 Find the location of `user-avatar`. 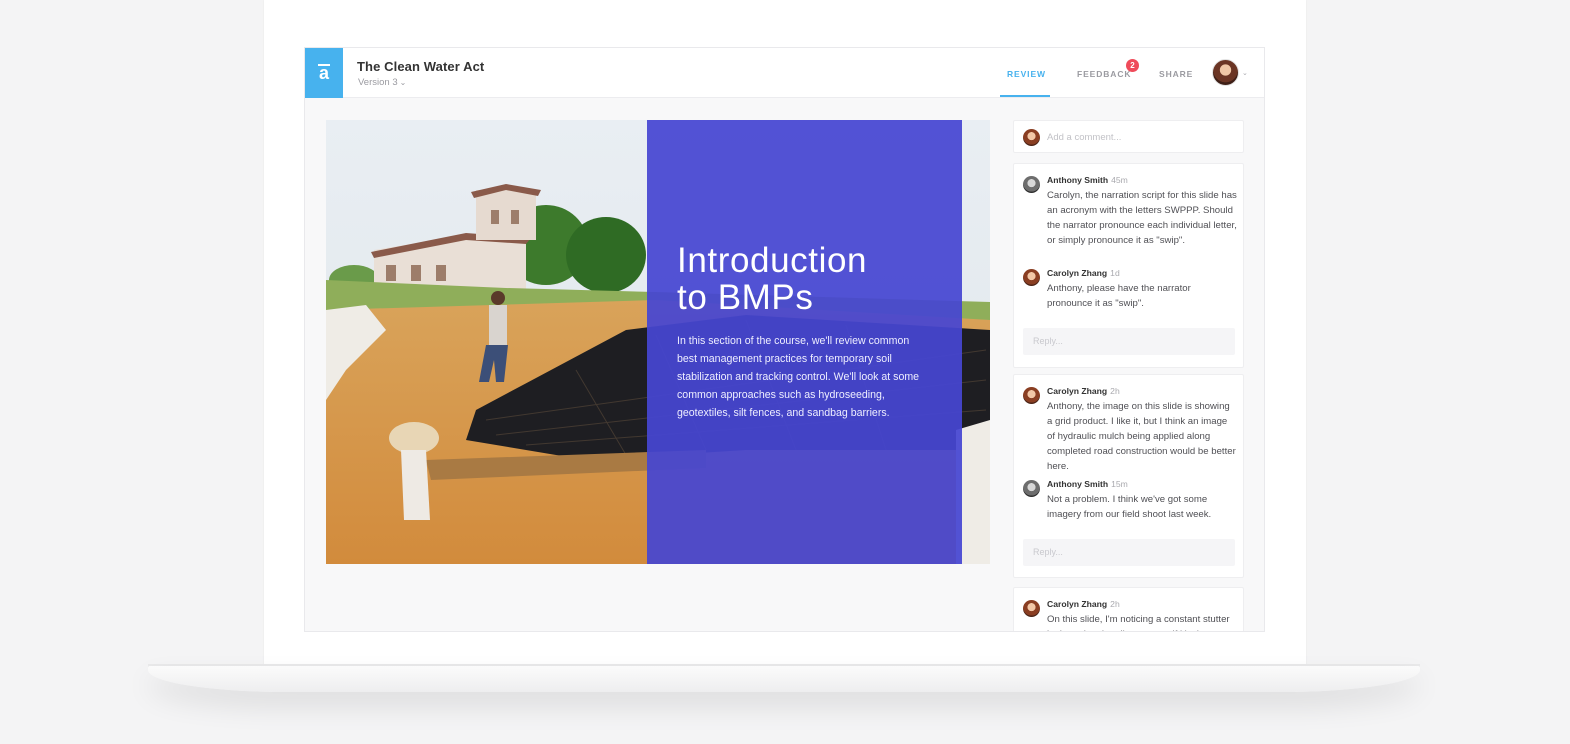

user-avatar is located at coordinates (1225, 72).